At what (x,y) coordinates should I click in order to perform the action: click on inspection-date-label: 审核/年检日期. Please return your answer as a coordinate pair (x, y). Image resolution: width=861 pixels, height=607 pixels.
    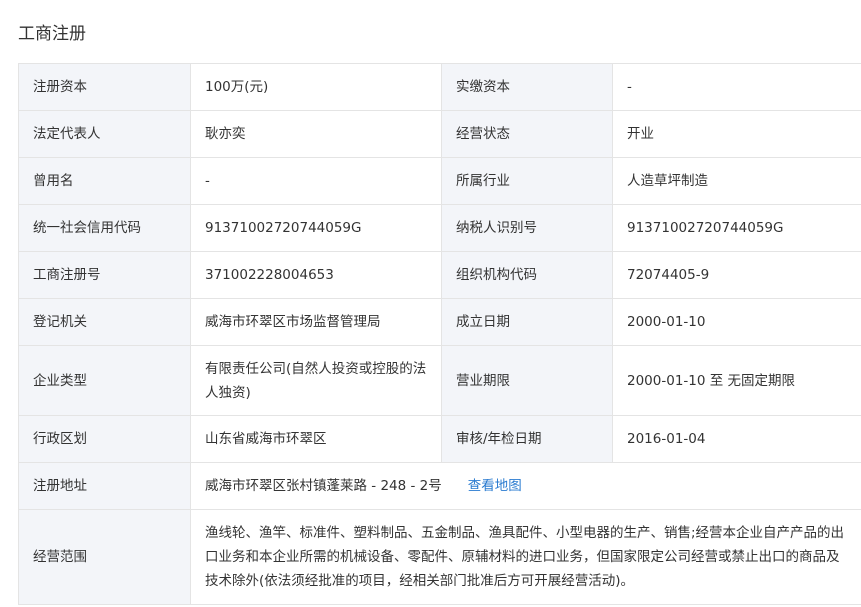
    Looking at the image, I should click on (527, 439).